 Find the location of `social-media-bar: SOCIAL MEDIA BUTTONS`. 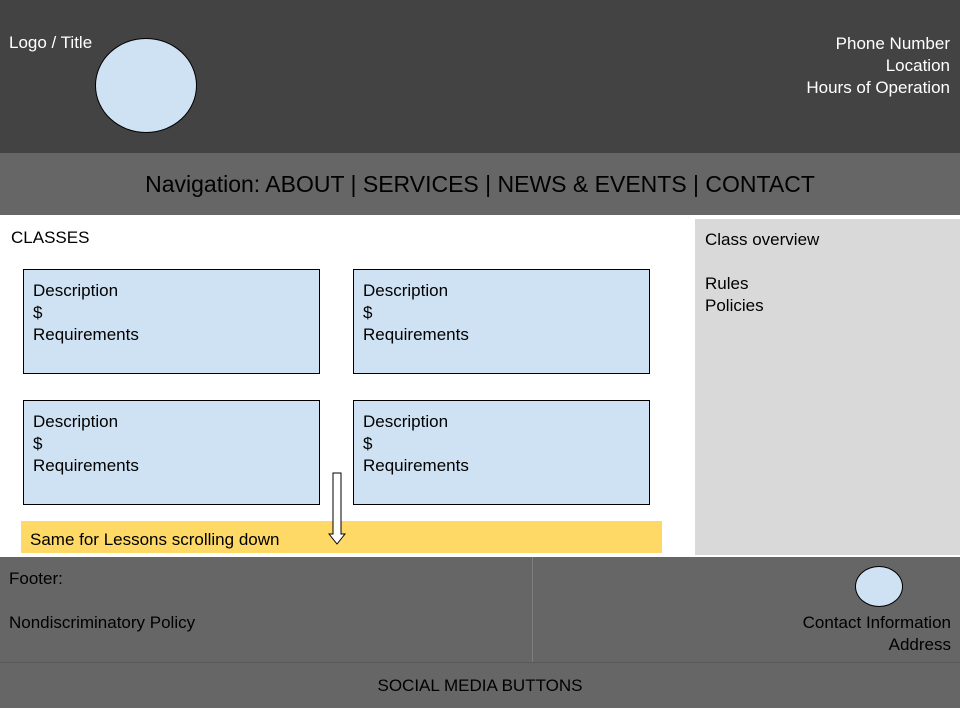

social-media-bar: SOCIAL MEDIA BUTTONS is located at coordinates (480, 685).